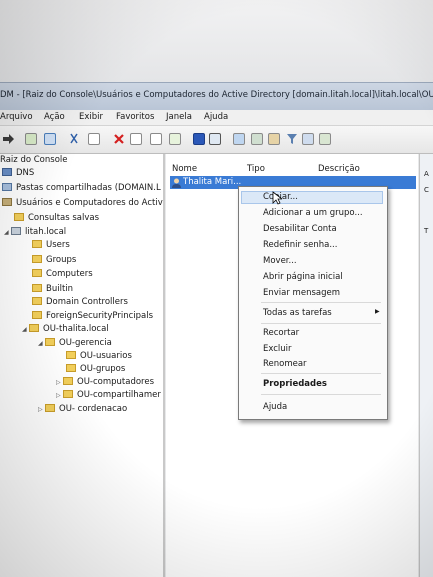  Describe the element at coordinates (325, 139) in the screenshot. I see `add-to-group-icon` at that location.